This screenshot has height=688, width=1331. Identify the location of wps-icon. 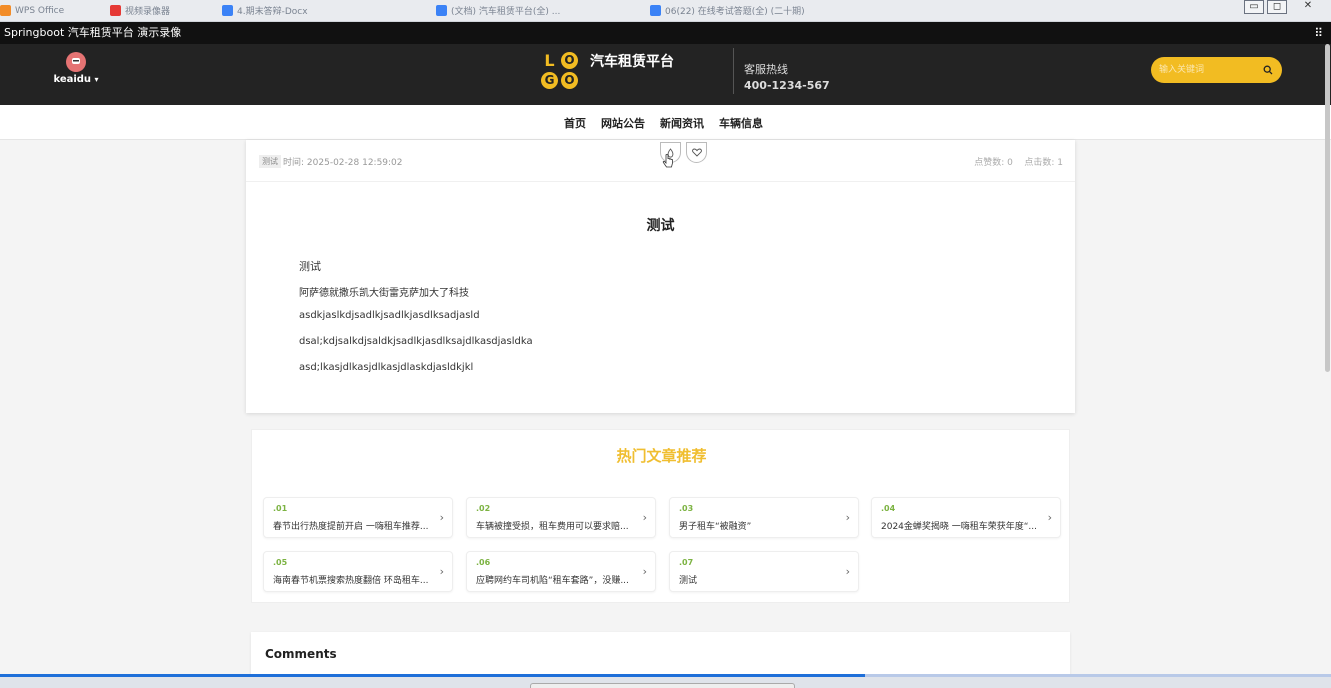
(5, 10).